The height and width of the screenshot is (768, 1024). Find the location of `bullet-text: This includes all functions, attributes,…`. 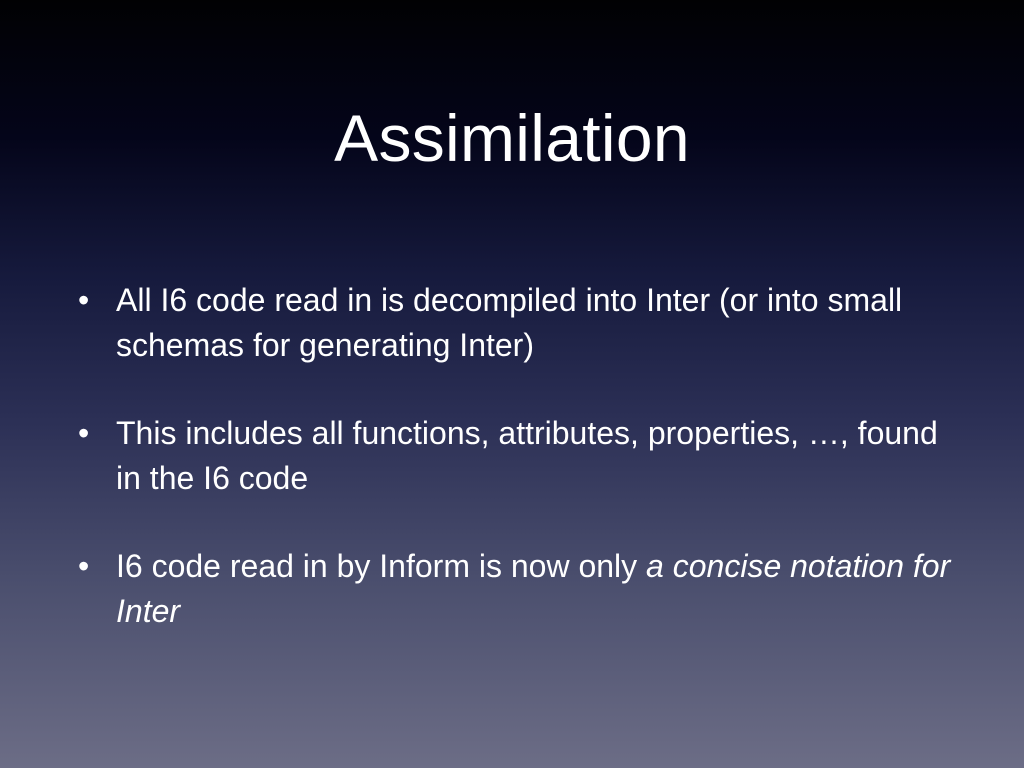

bullet-text: This includes all functions, attributes,… is located at coordinates (527, 455).